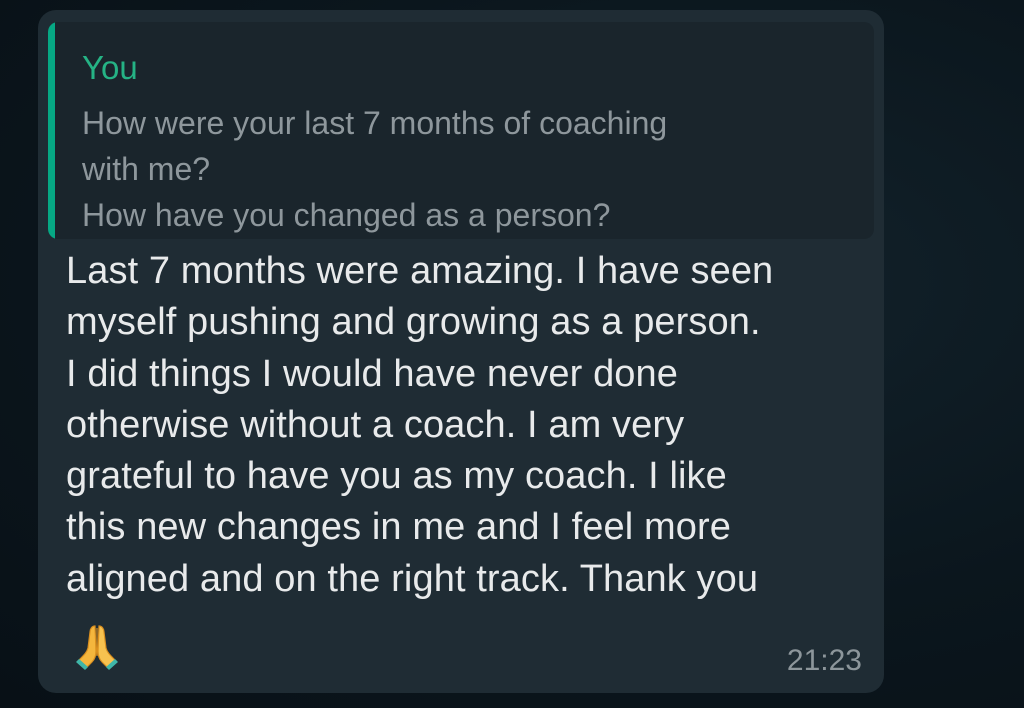 The image size is (1024, 708). Describe the element at coordinates (824, 660) in the screenshot. I see `message-timestamp: 21:23` at that location.